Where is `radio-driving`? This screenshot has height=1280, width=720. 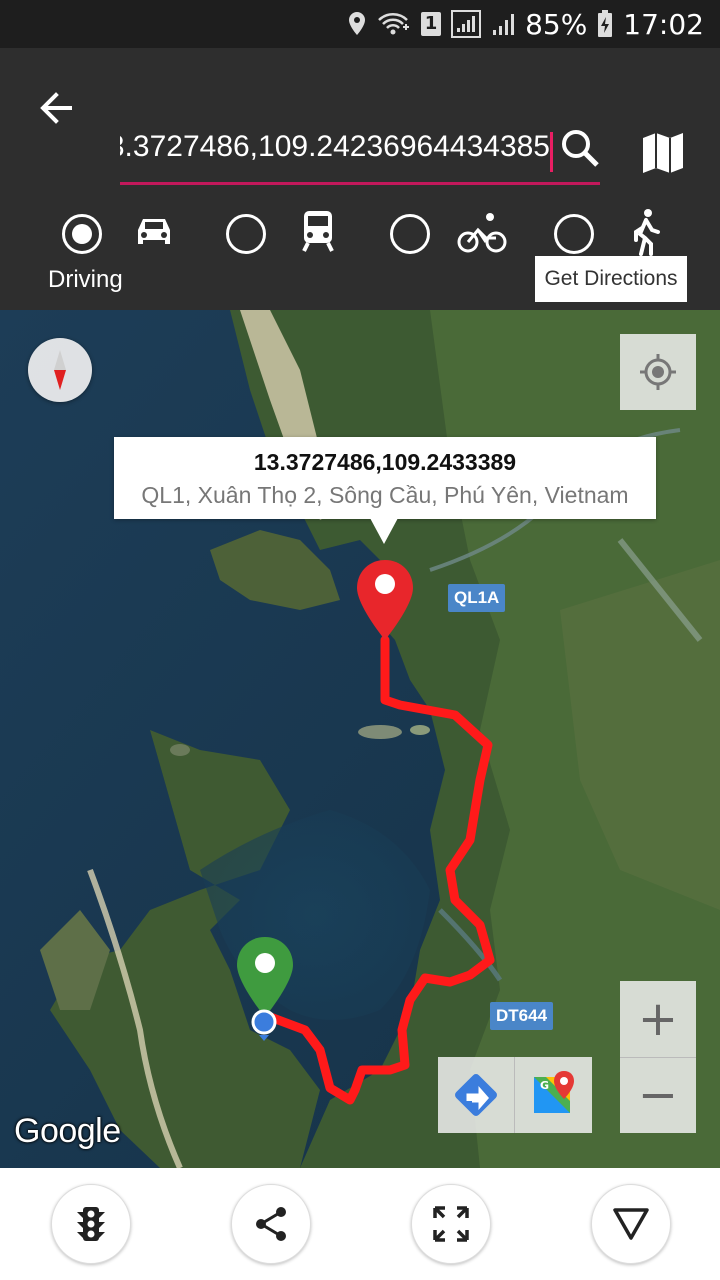 radio-driving is located at coordinates (82, 234).